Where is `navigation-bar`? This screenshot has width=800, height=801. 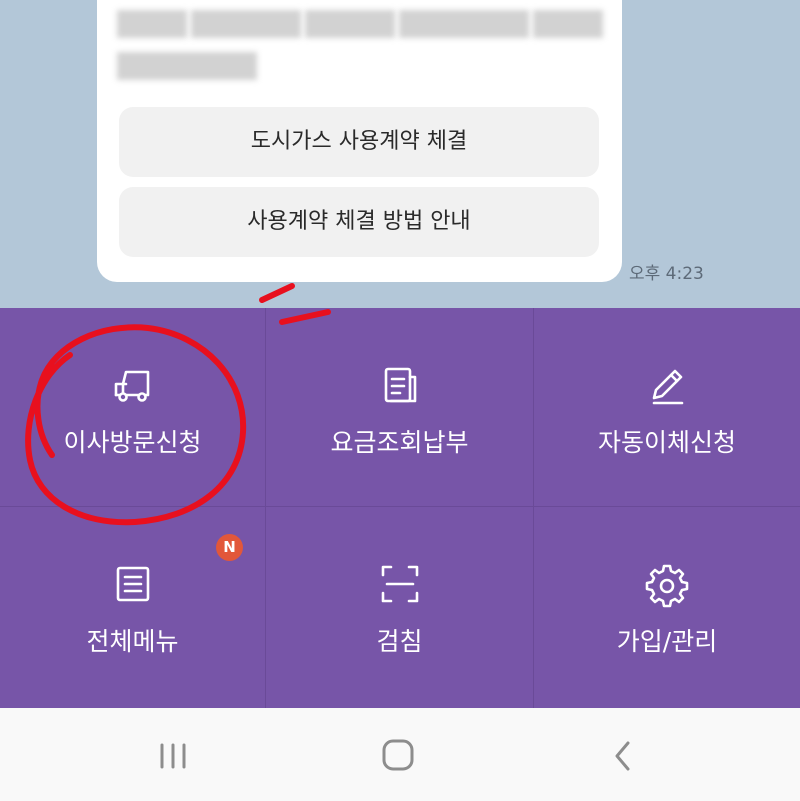
navigation-bar is located at coordinates (400, 754).